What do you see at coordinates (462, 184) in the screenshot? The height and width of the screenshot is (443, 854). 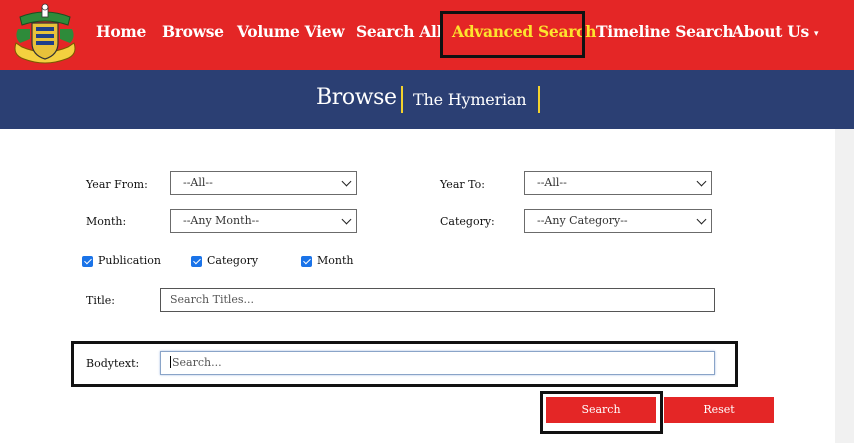 I see `year-to-label: Year To:` at bounding box center [462, 184].